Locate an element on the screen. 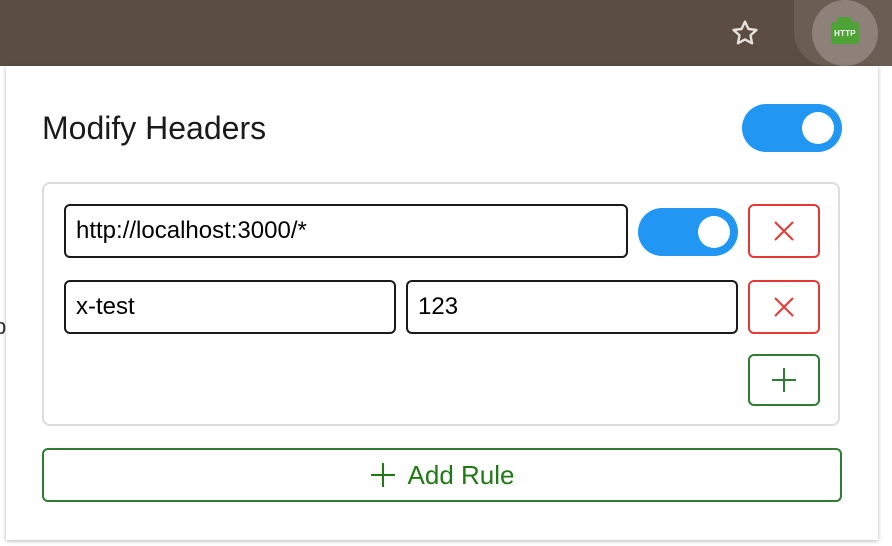 The image size is (892, 546). http-extension-icon: HTTP is located at coordinates (845, 30).